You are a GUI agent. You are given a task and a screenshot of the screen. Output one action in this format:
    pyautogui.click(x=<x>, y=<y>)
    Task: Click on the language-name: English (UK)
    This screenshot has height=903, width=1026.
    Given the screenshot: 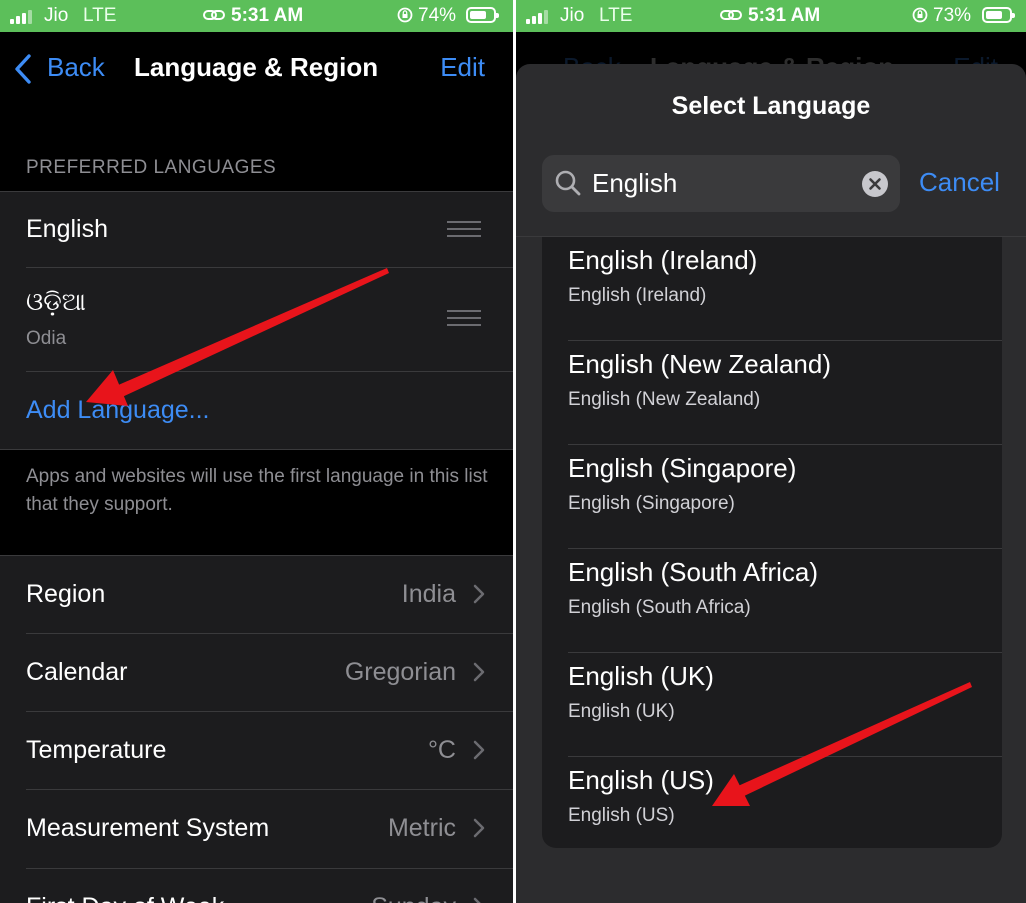 What is the action you would take?
    pyautogui.click(x=641, y=676)
    